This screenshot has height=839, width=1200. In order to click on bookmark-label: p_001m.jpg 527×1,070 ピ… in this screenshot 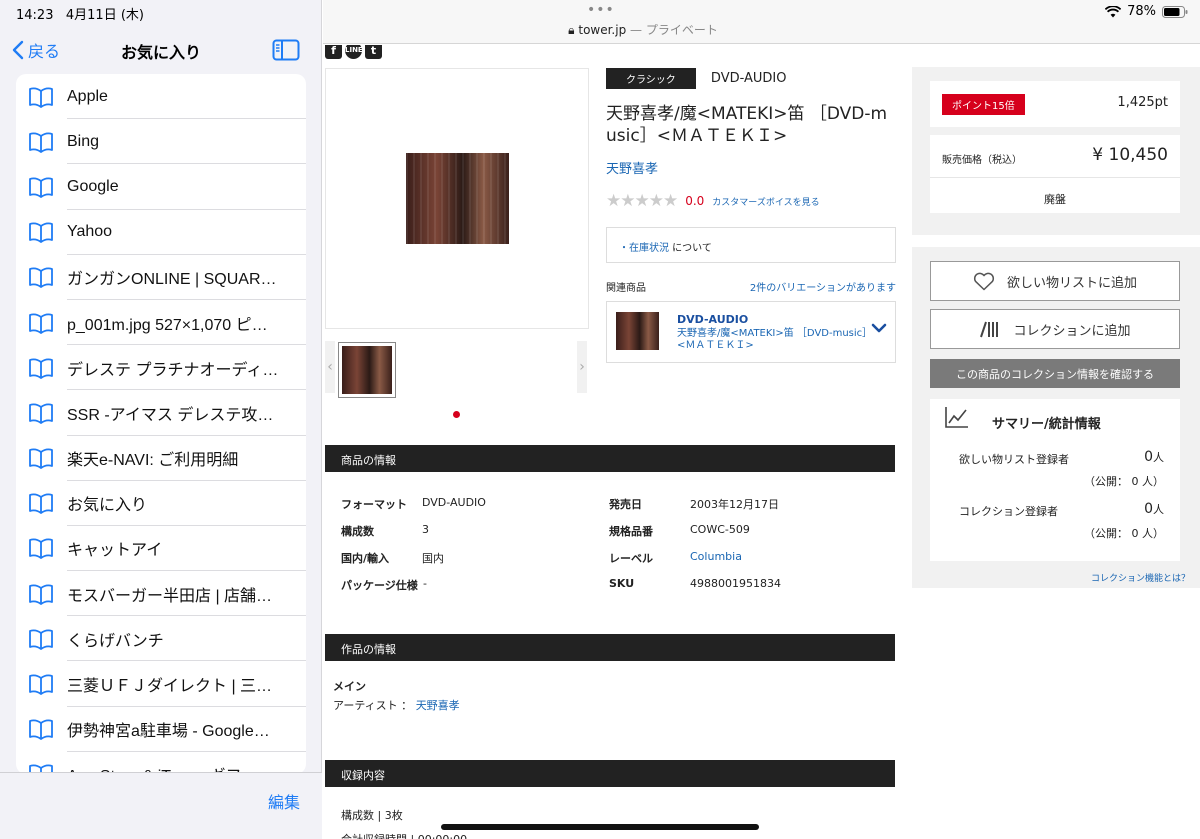, I will do `click(167, 325)`.